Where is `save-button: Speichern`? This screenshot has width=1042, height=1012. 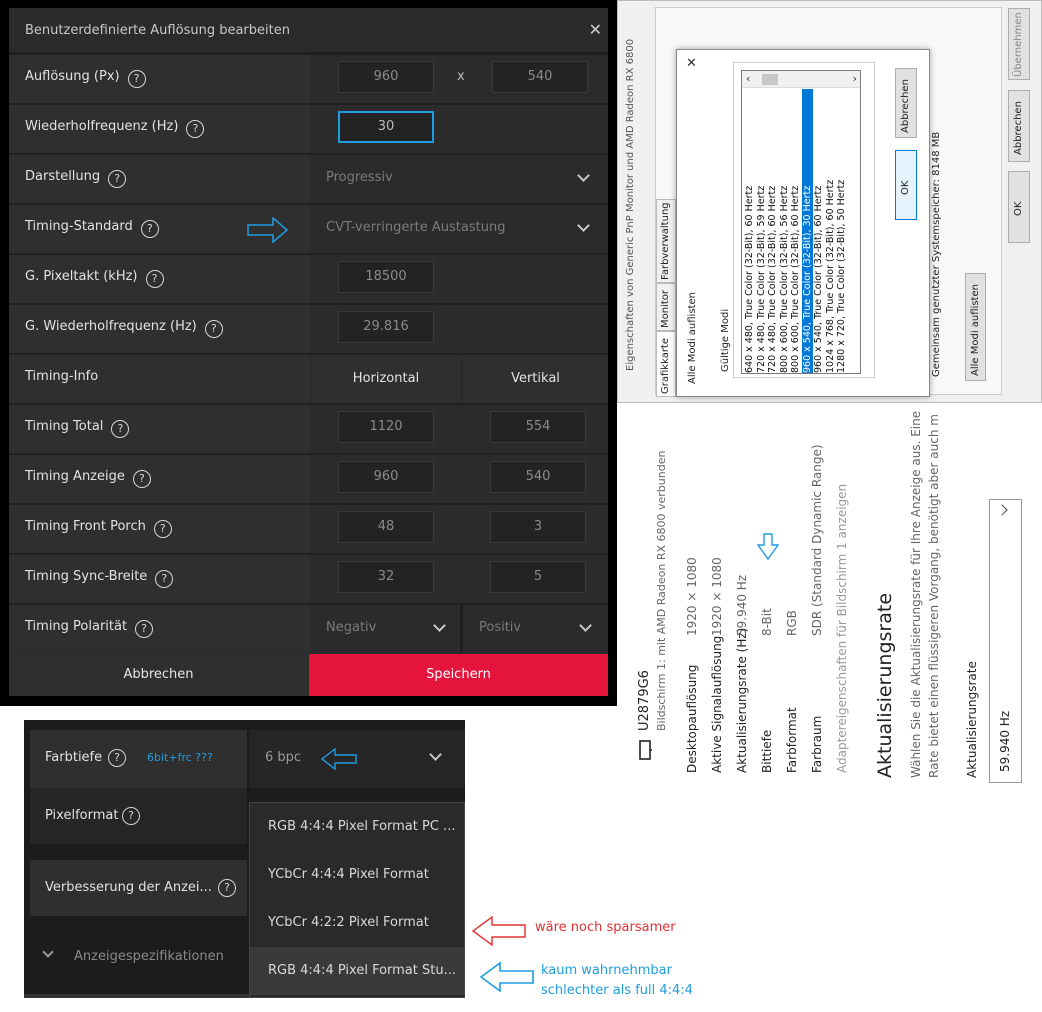
save-button: Speichern is located at coordinates (458, 675).